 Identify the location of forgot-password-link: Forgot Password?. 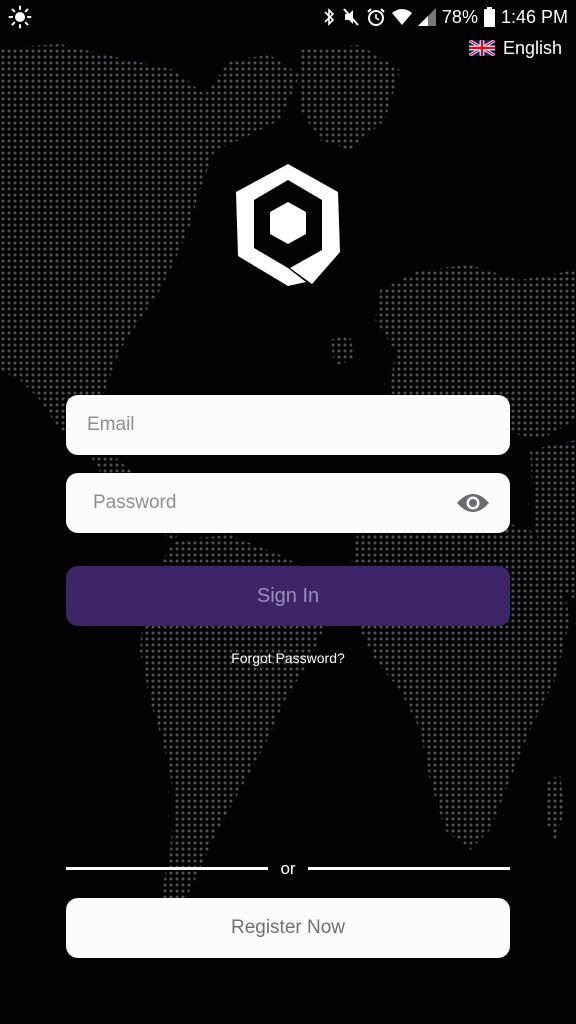
(288, 658).